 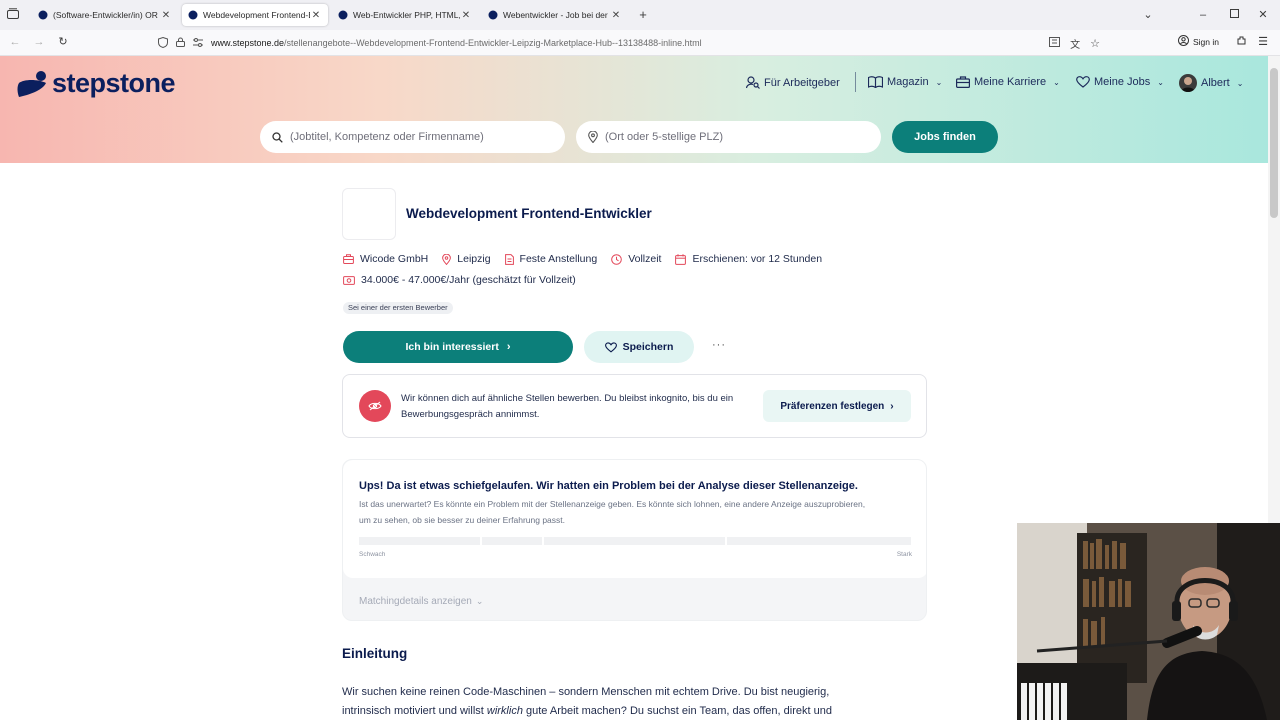 I want to click on nav-my-jobs-label: Meine Jobs, so click(x=1122, y=82).